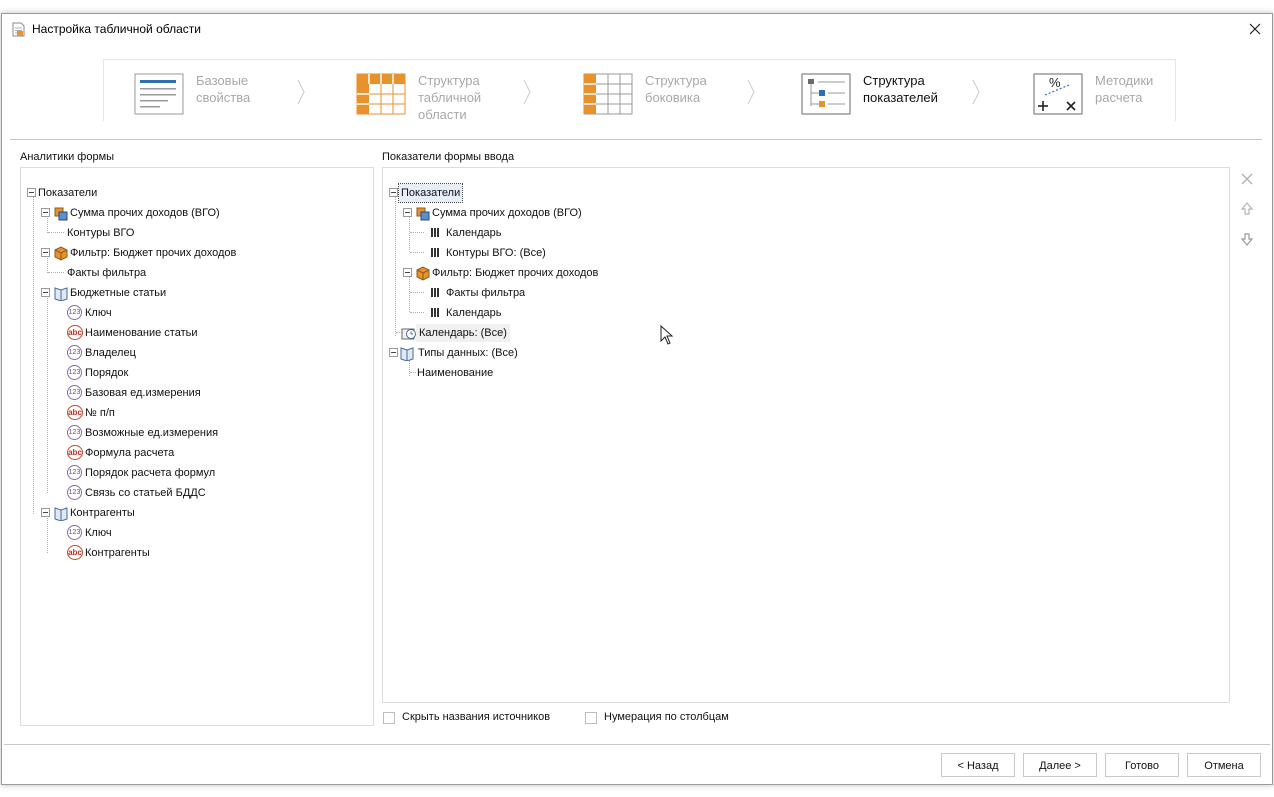 This screenshot has width=1274, height=797. What do you see at coordinates (978, 765) in the screenshot?
I see `back-button: < Назад` at bounding box center [978, 765].